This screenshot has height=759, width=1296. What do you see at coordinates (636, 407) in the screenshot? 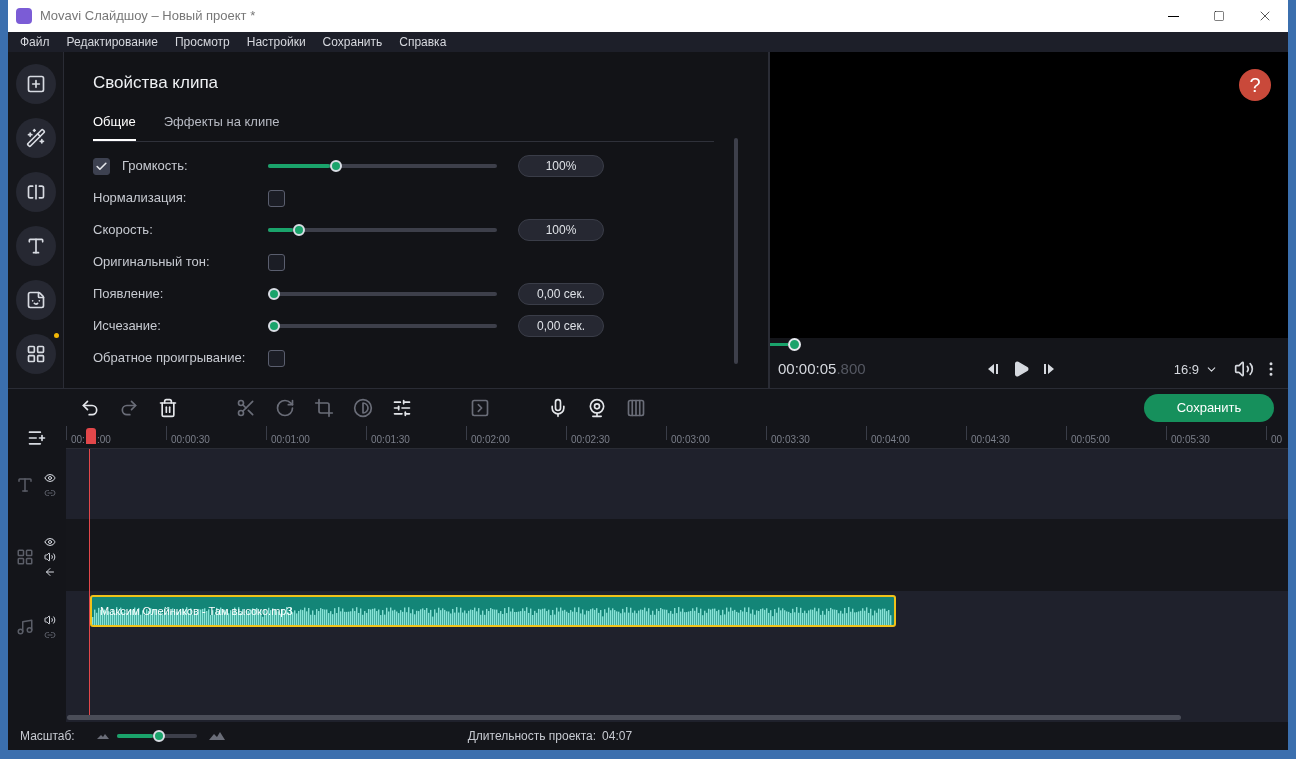
I see `equalizer-icon` at bounding box center [636, 407].